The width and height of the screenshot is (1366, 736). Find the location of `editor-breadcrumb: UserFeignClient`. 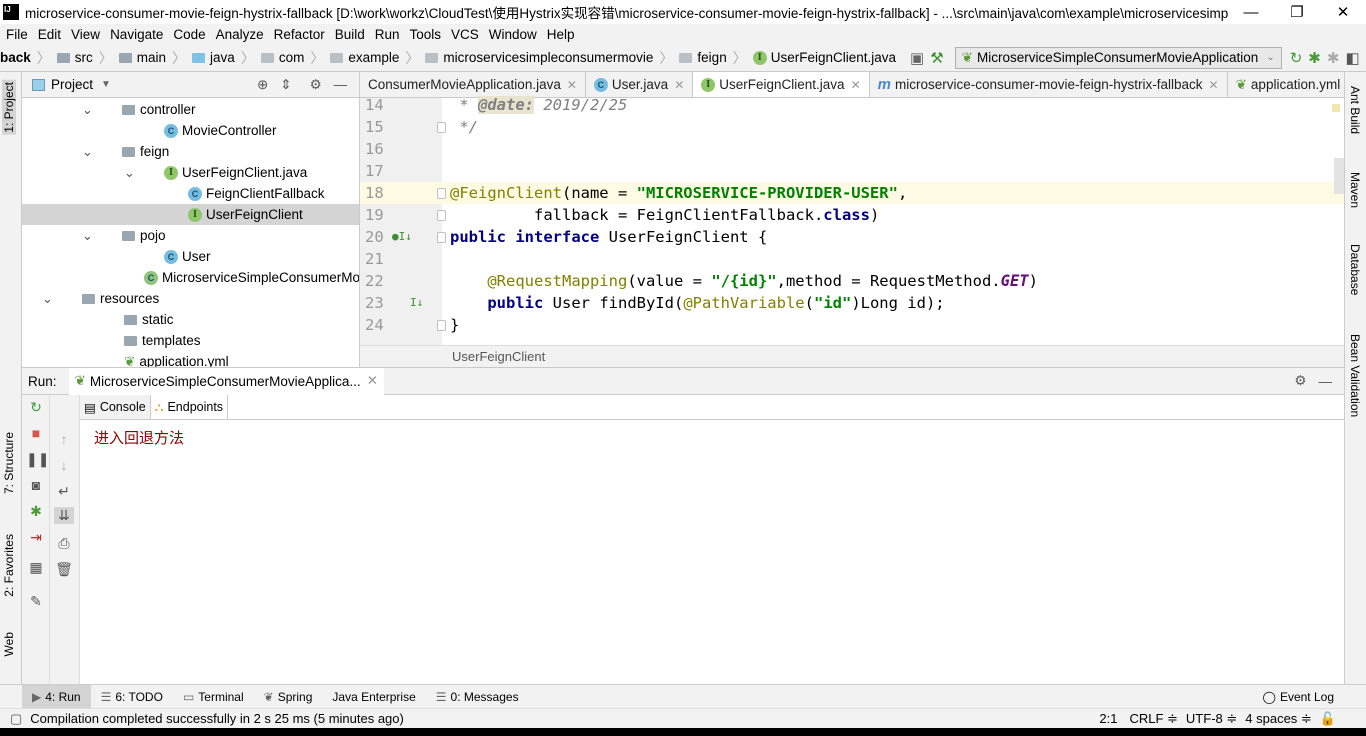

editor-breadcrumb: UserFeignClient is located at coordinates (852, 356).